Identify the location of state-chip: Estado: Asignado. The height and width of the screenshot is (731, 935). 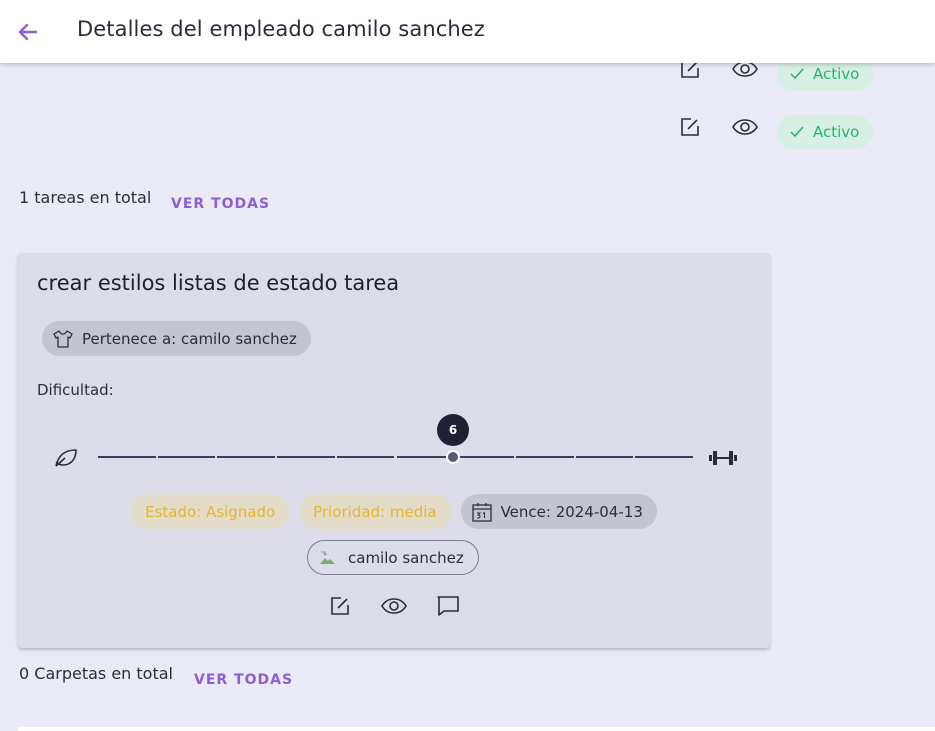
(210, 511).